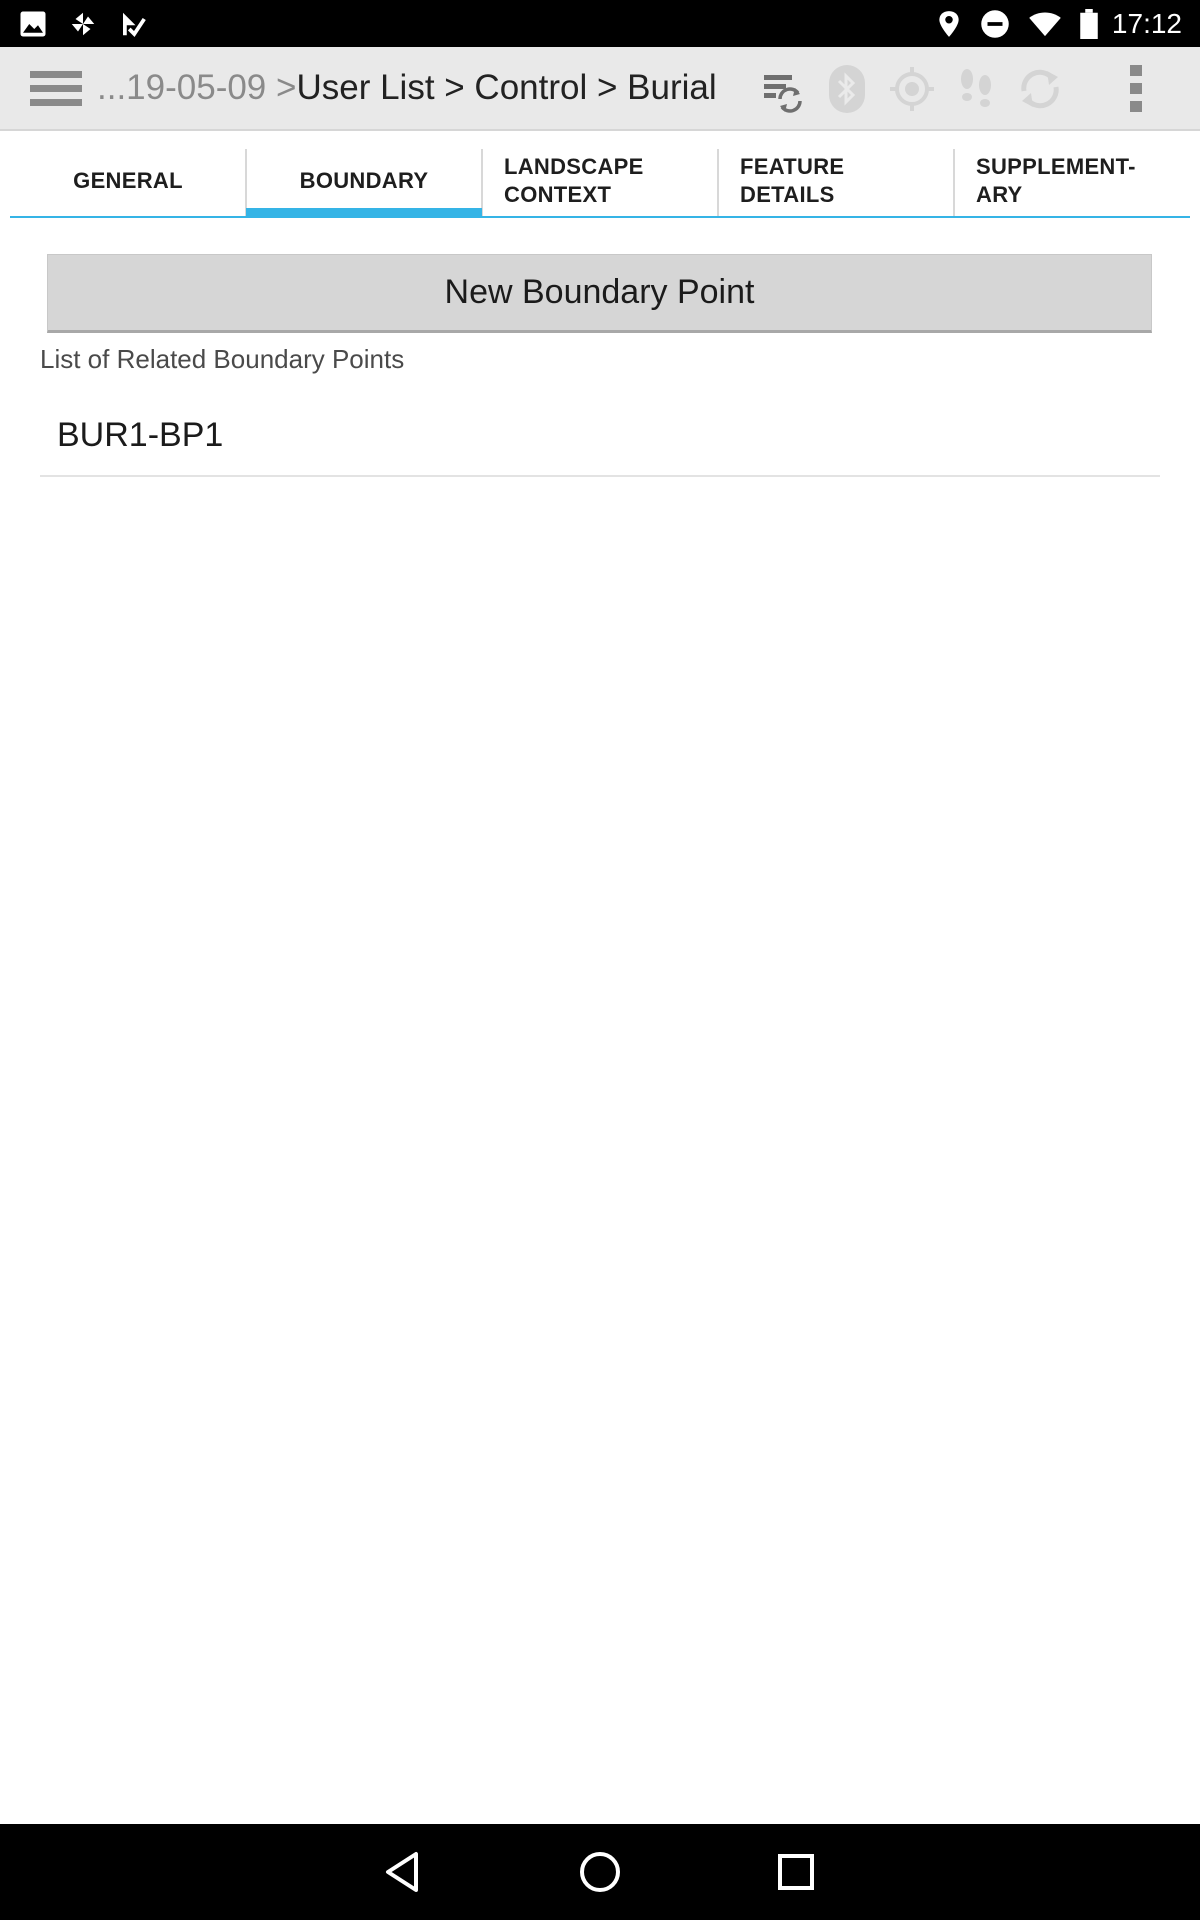  What do you see at coordinates (83, 23) in the screenshot?
I see `pinwheel-icon` at bounding box center [83, 23].